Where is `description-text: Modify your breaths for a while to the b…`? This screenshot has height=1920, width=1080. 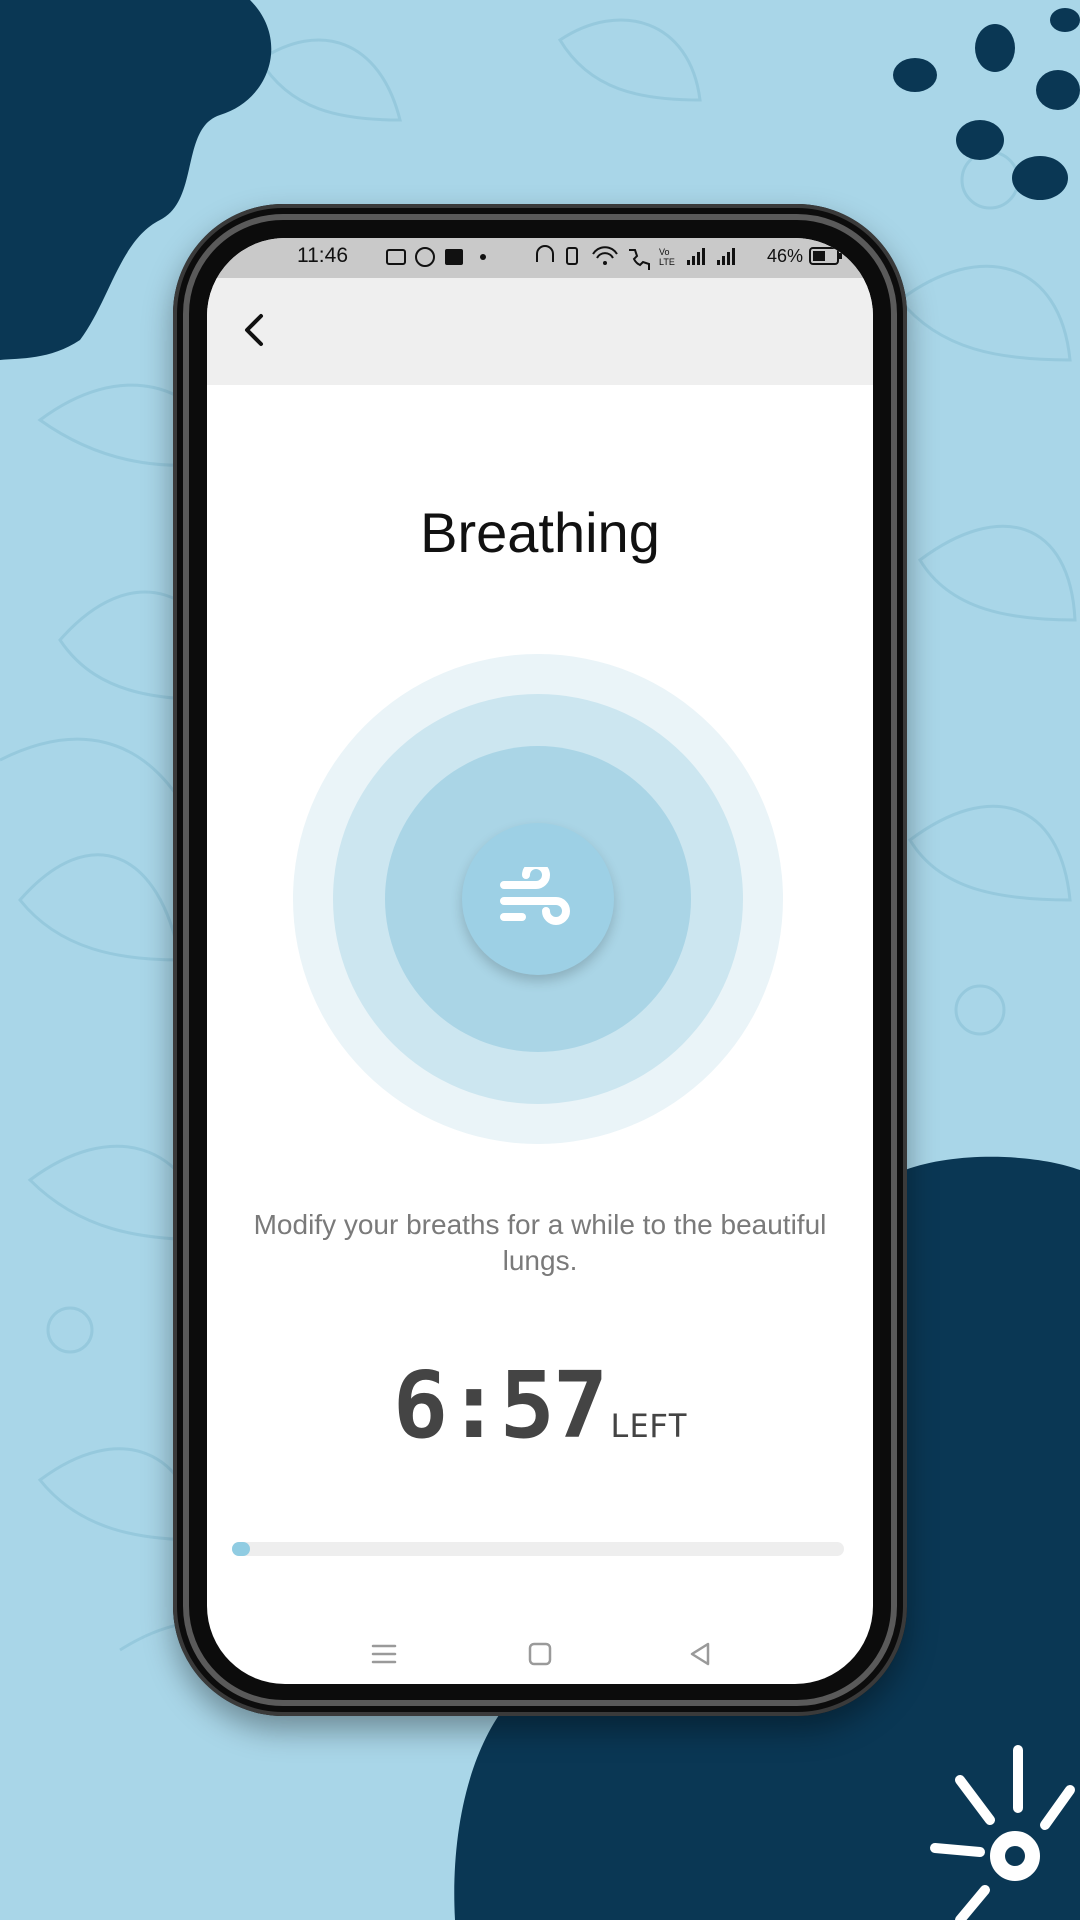
description-text: Modify your breaths for a while to the b… is located at coordinates (540, 1242).